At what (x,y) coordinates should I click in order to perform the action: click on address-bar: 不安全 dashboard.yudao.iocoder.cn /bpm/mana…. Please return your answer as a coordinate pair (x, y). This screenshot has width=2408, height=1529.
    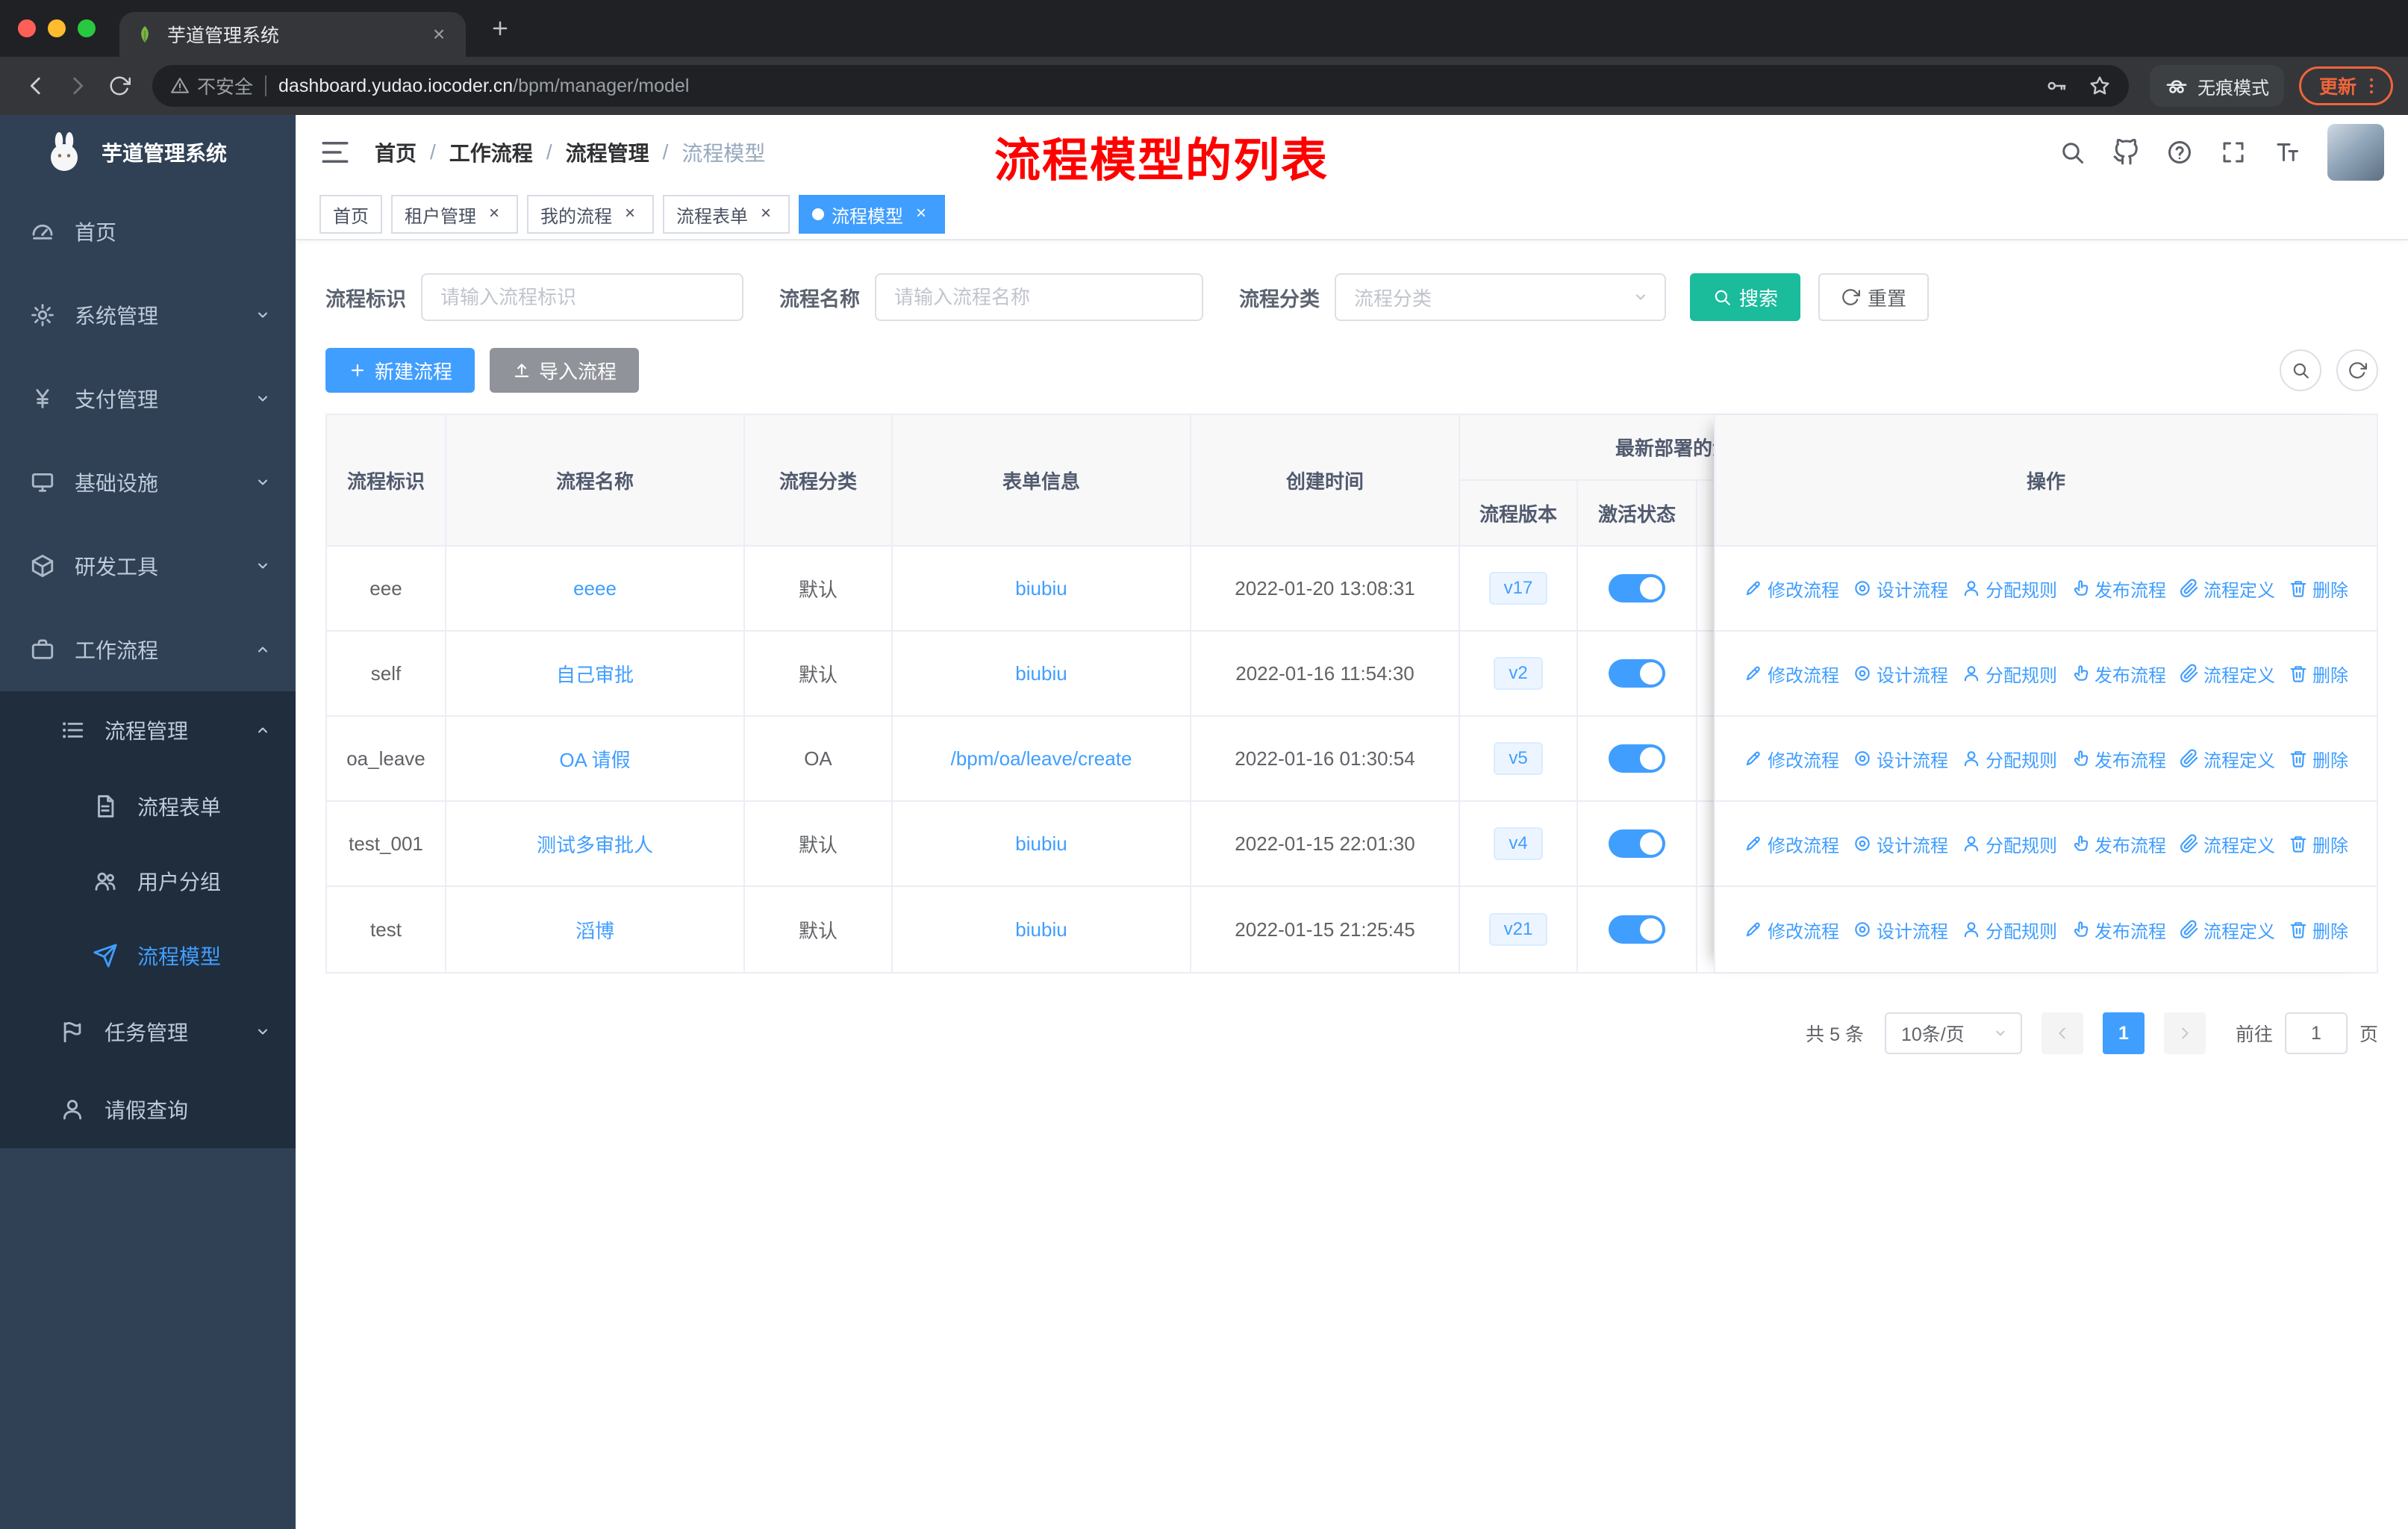
    Looking at the image, I should click on (1140, 86).